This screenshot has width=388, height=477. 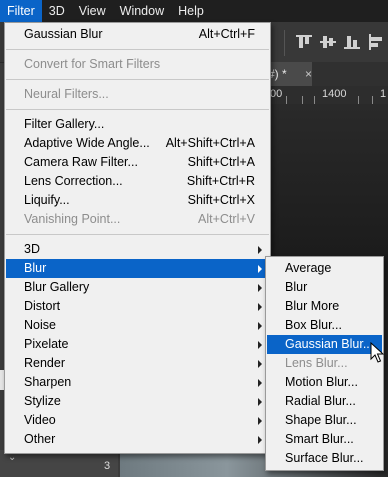 I want to click on menu-item-label: Pixelate, so click(x=46, y=344).